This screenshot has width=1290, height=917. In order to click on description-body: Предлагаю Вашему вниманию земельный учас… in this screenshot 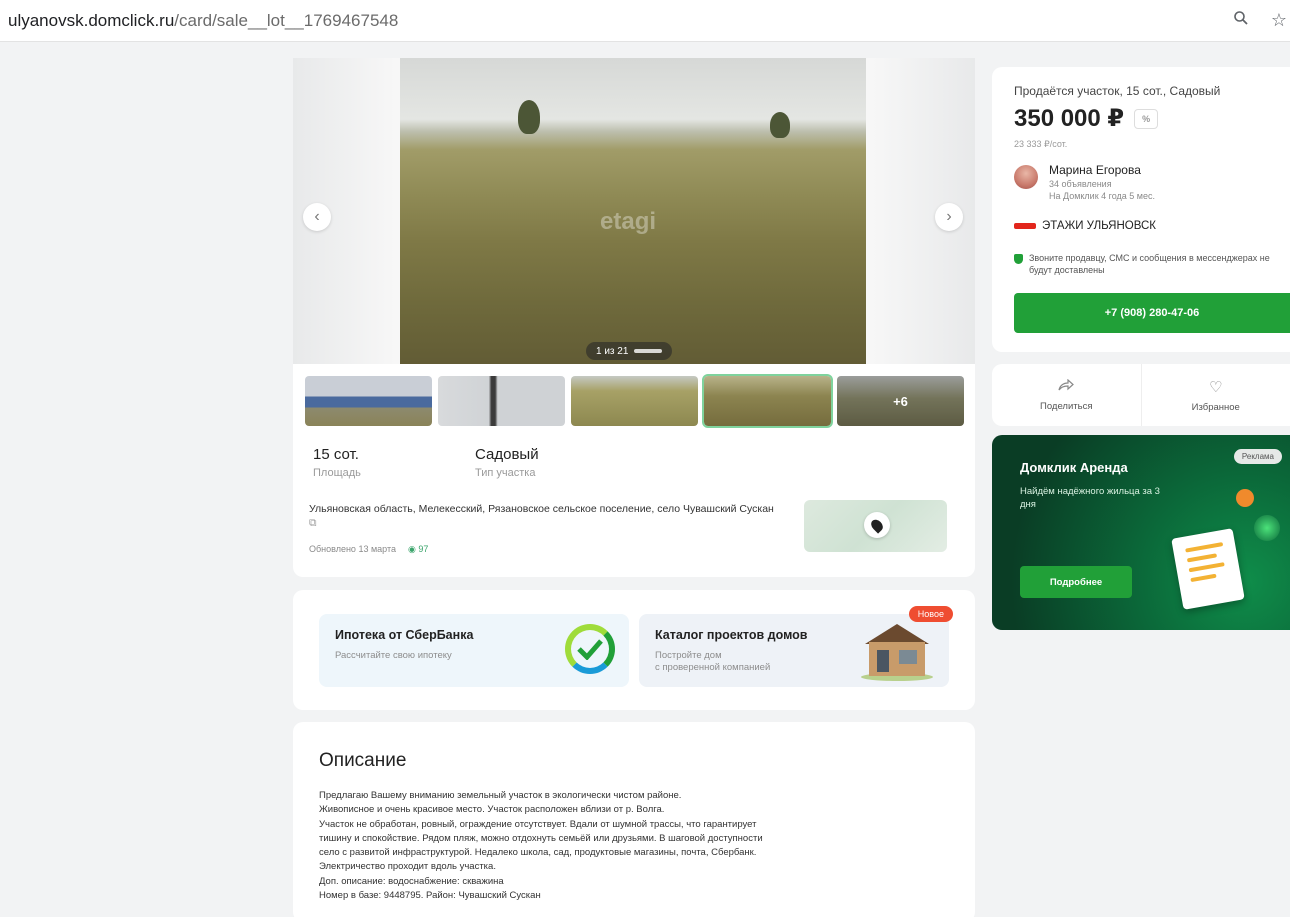, I will do `click(634, 846)`.